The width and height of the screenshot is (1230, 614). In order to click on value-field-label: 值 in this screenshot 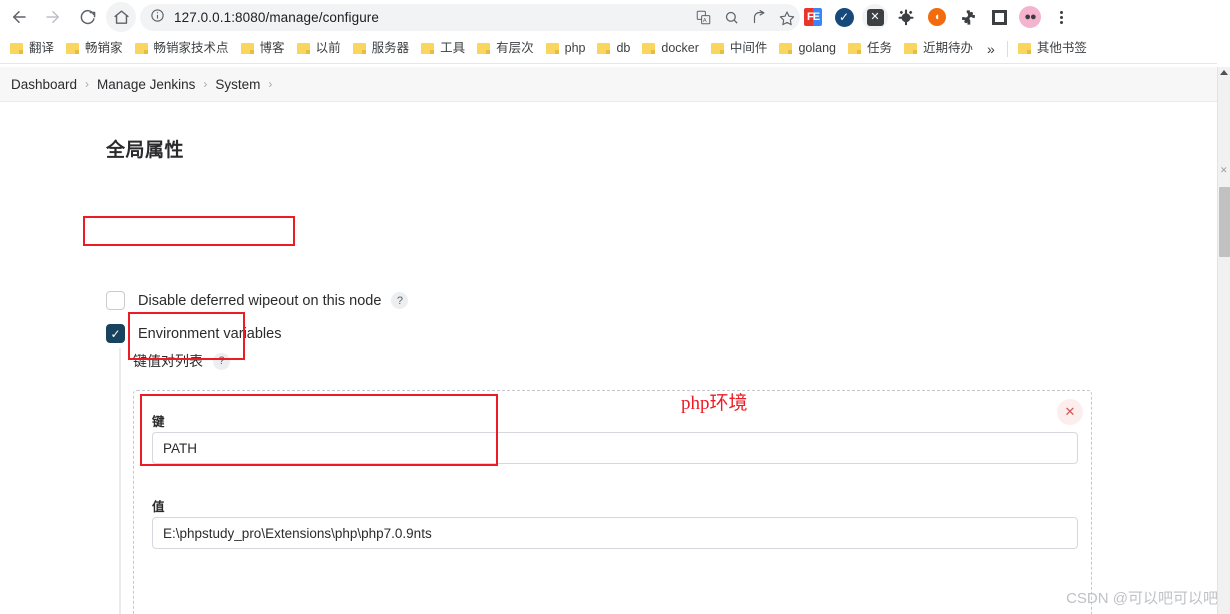, I will do `click(158, 507)`.